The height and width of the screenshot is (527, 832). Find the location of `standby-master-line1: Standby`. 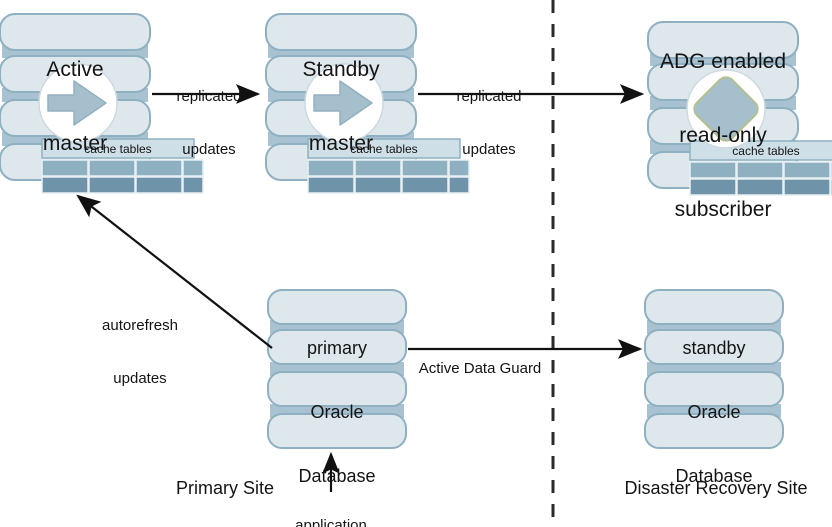

standby-master-line1: Standby is located at coordinates (341, 69).